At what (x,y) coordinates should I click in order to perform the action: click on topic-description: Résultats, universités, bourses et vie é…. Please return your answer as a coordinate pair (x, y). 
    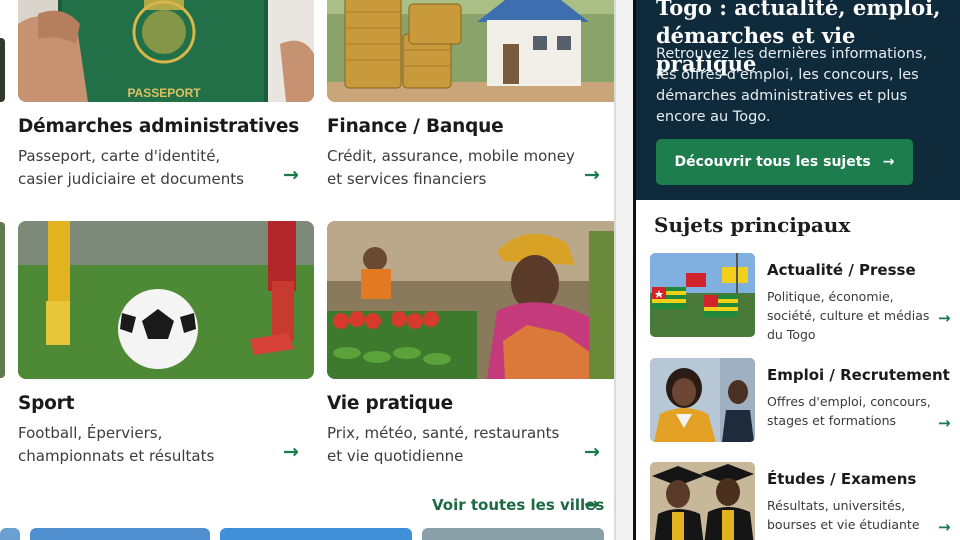
    Looking at the image, I should click on (843, 515).